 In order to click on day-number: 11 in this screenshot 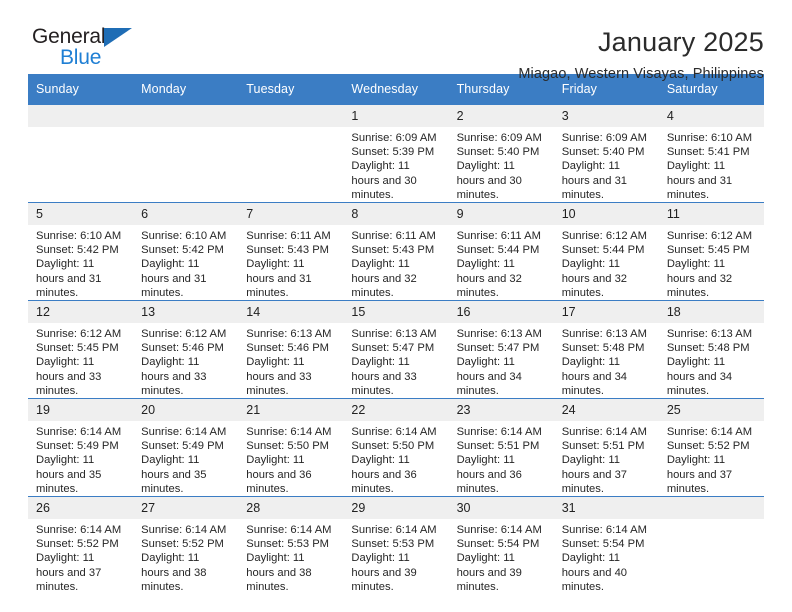, I will do `click(711, 214)`.